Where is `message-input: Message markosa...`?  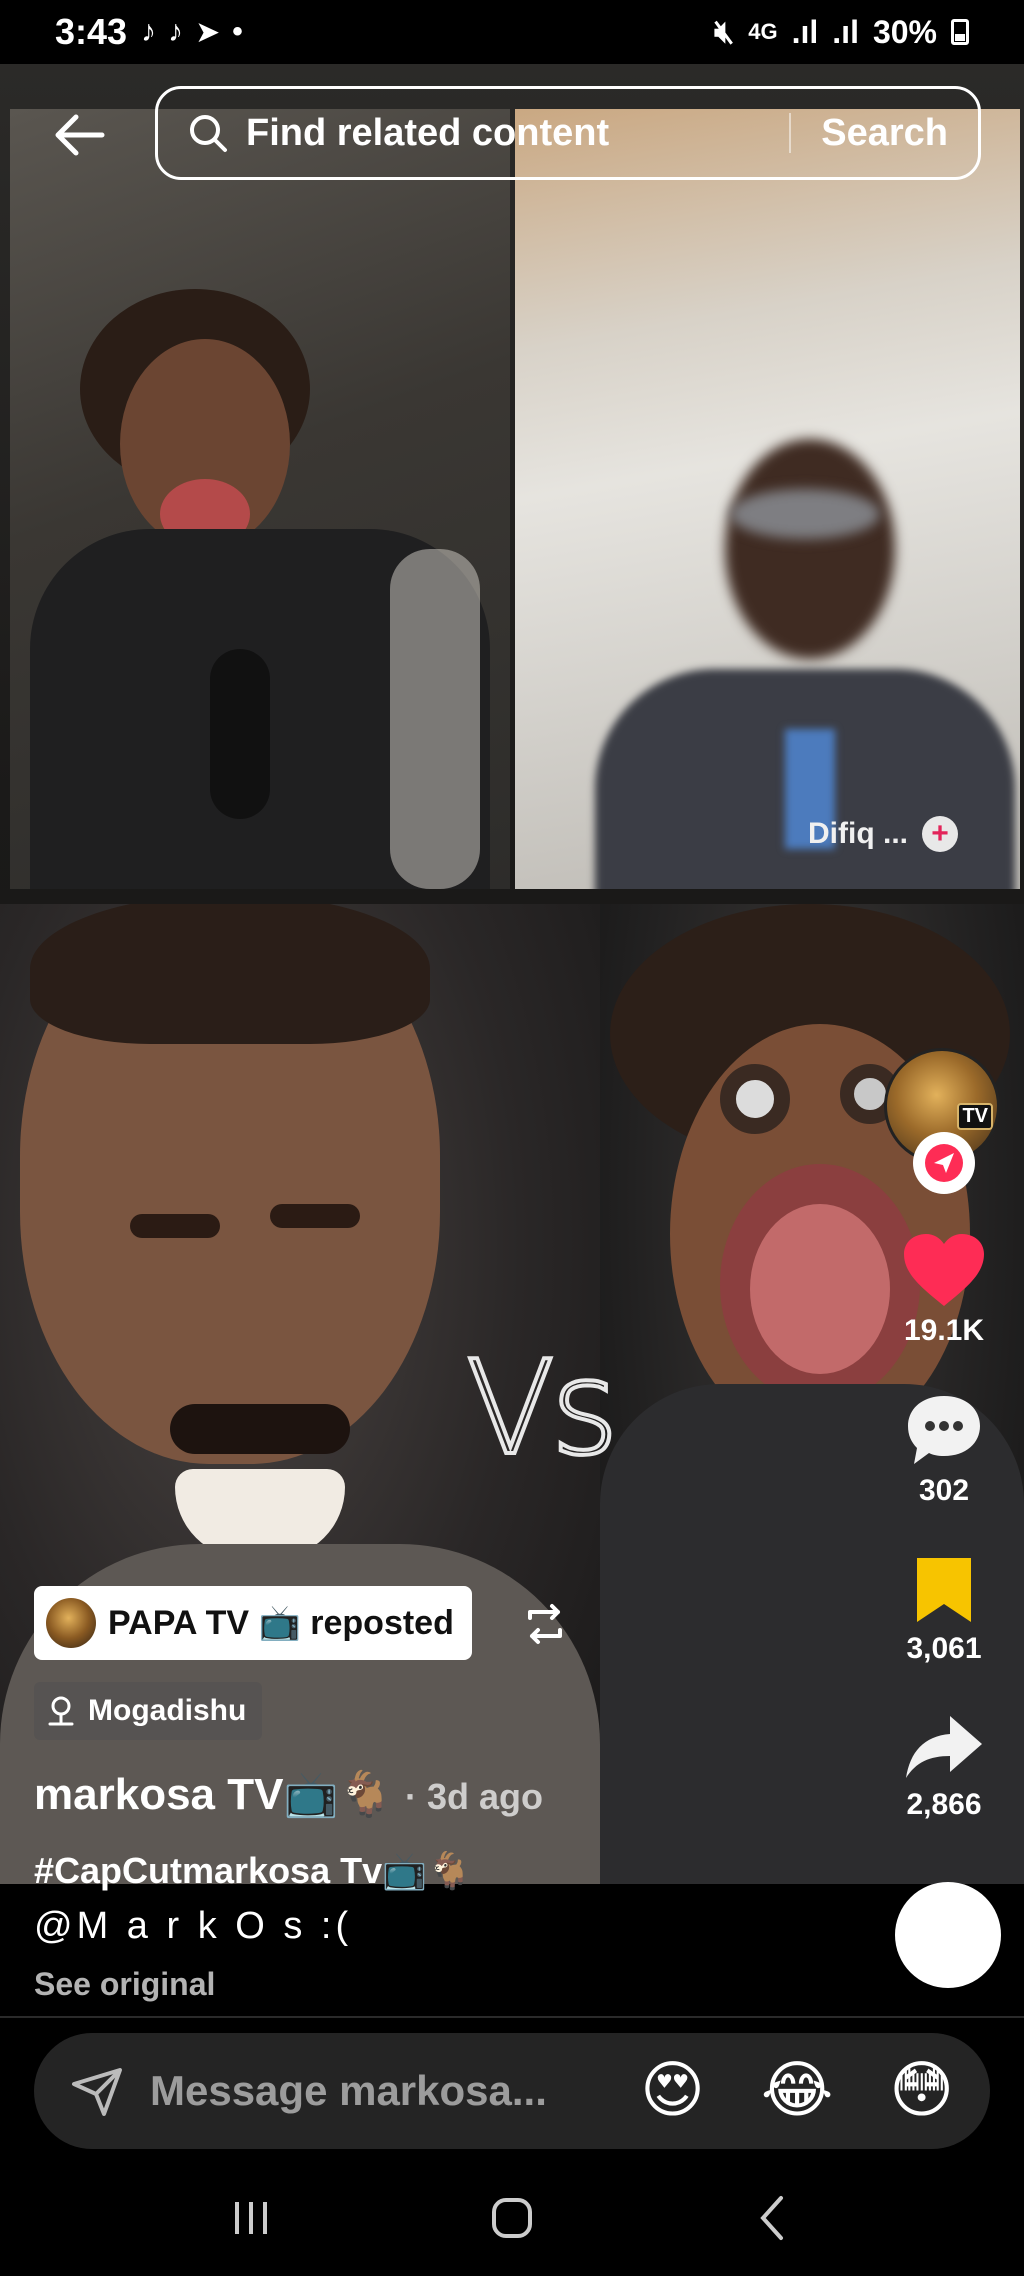
message-input: Message markosa... is located at coordinates (367, 2091).